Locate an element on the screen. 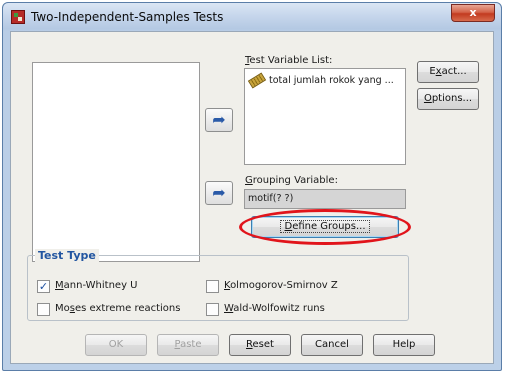 The width and height of the screenshot is (505, 373). test-type-title: Test Type is located at coordinates (67, 255).